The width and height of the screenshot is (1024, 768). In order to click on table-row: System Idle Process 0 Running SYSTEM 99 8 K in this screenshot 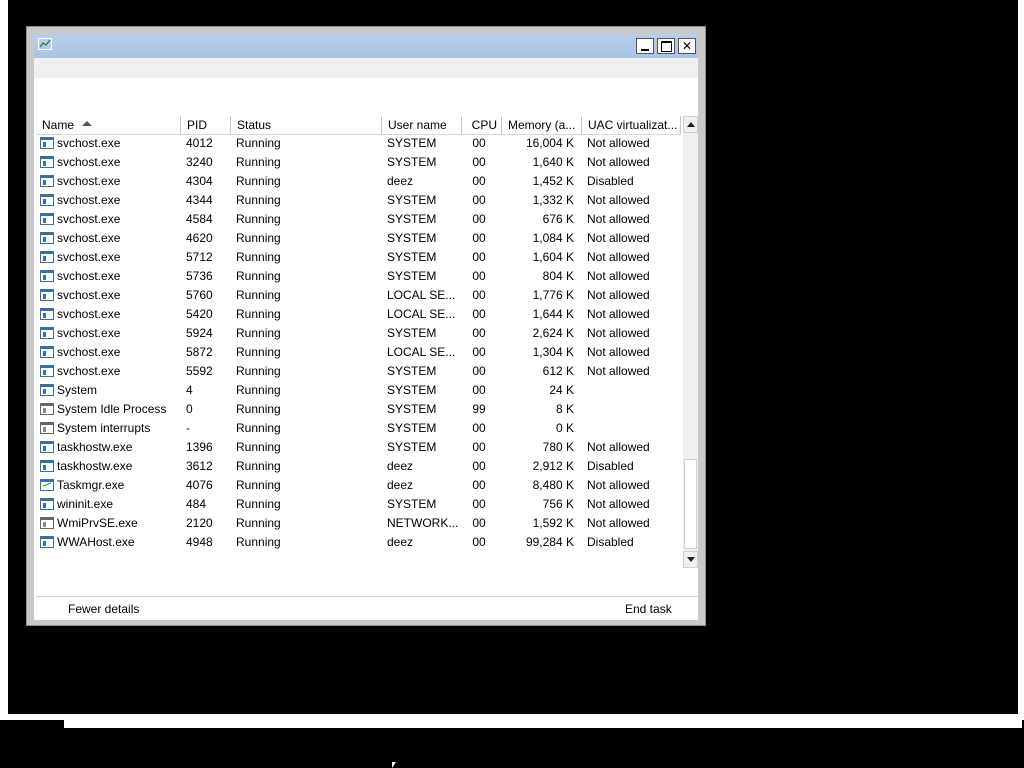, I will do `click(358, 409)`.